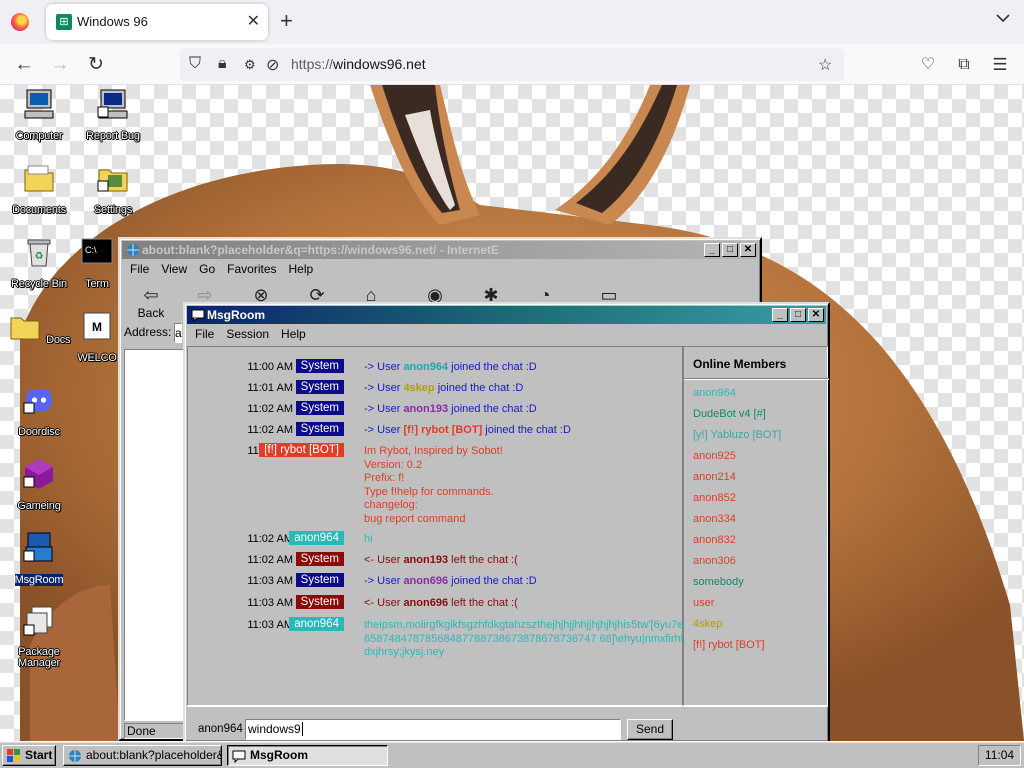 The width and height of the screenshot is (1024, 768). Describe the element at coordinates (250, 65) in the screenshot. I see `permissions-icon: ⚙` at that location.